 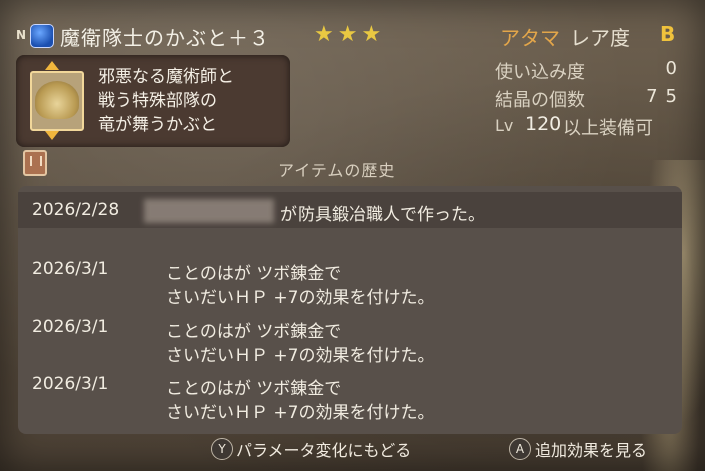 What do you see at coordinates (520, 449) in the screenshot?
I see `a-button-icon: A` at bounding box center [520, 449].